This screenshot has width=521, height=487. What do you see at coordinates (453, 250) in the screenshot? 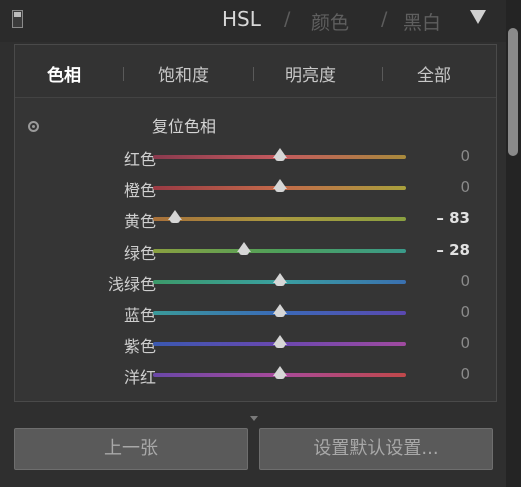
I see `slider-value: – 28` at bounding box center [453, 250].